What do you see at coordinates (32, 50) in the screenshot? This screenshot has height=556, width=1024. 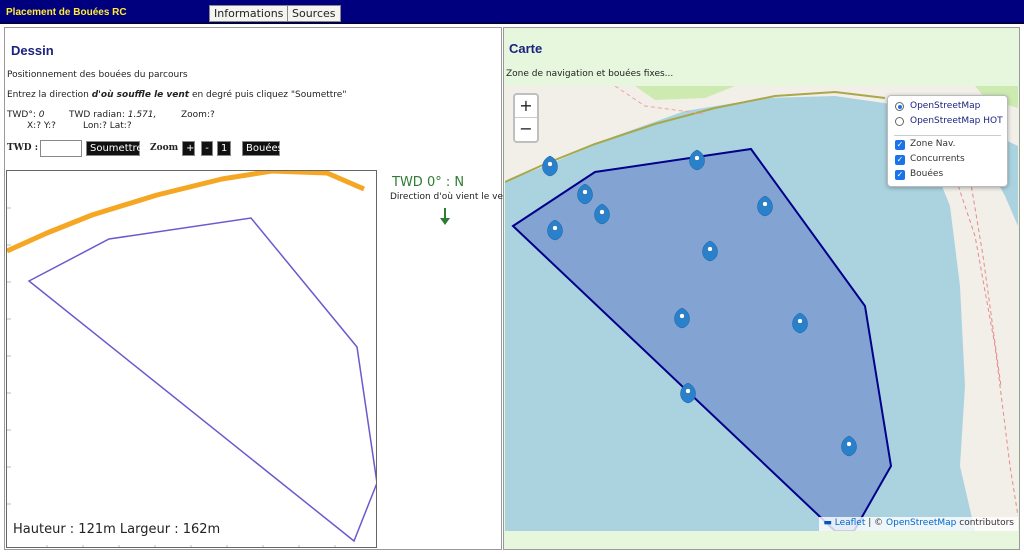 I see `dessin-title: Dessin` at bounding box center [32, 50].